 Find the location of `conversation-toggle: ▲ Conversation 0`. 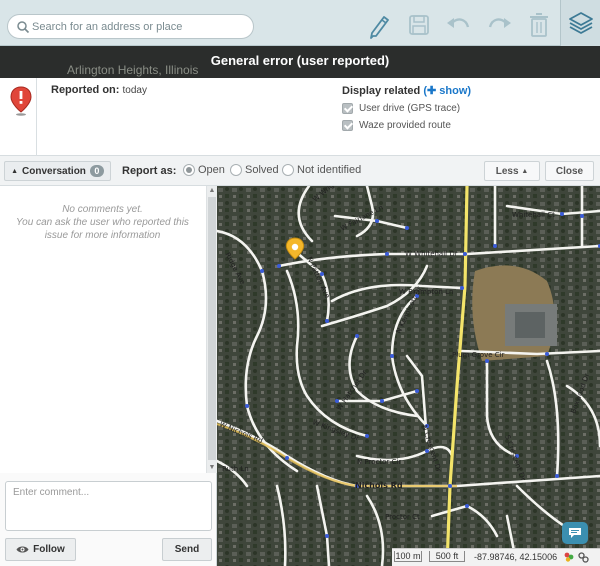

conversation-toggle: ▲ Conversation 0 is located at coordinates (57, 171).